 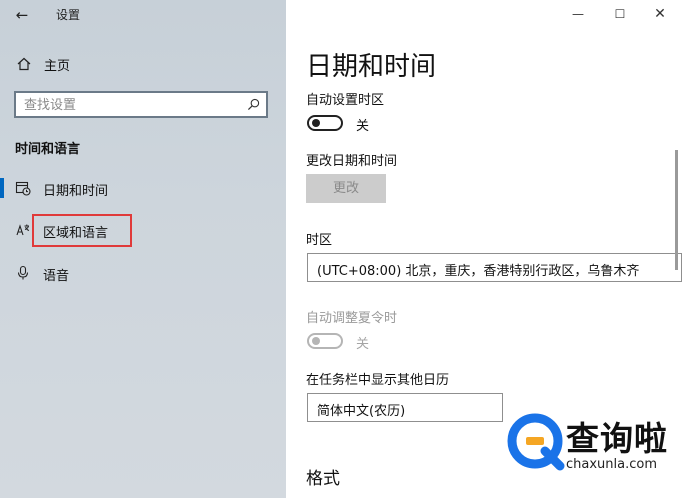 What do you see at coordinates (660, 14) in the screenshot?
I see `close-button: ✕` at bounding box center [660, 14].